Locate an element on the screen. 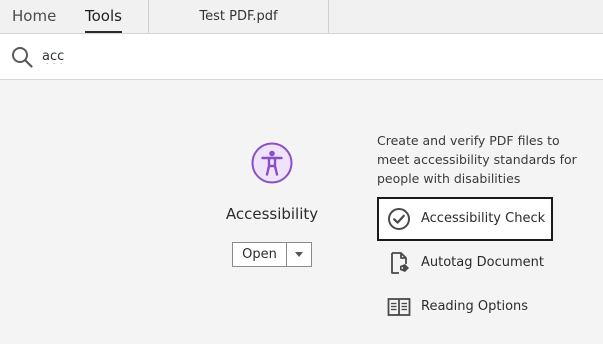 This screenshot has height=344, width=603. tab-tools: Tools is located at coordinates (103, 16).